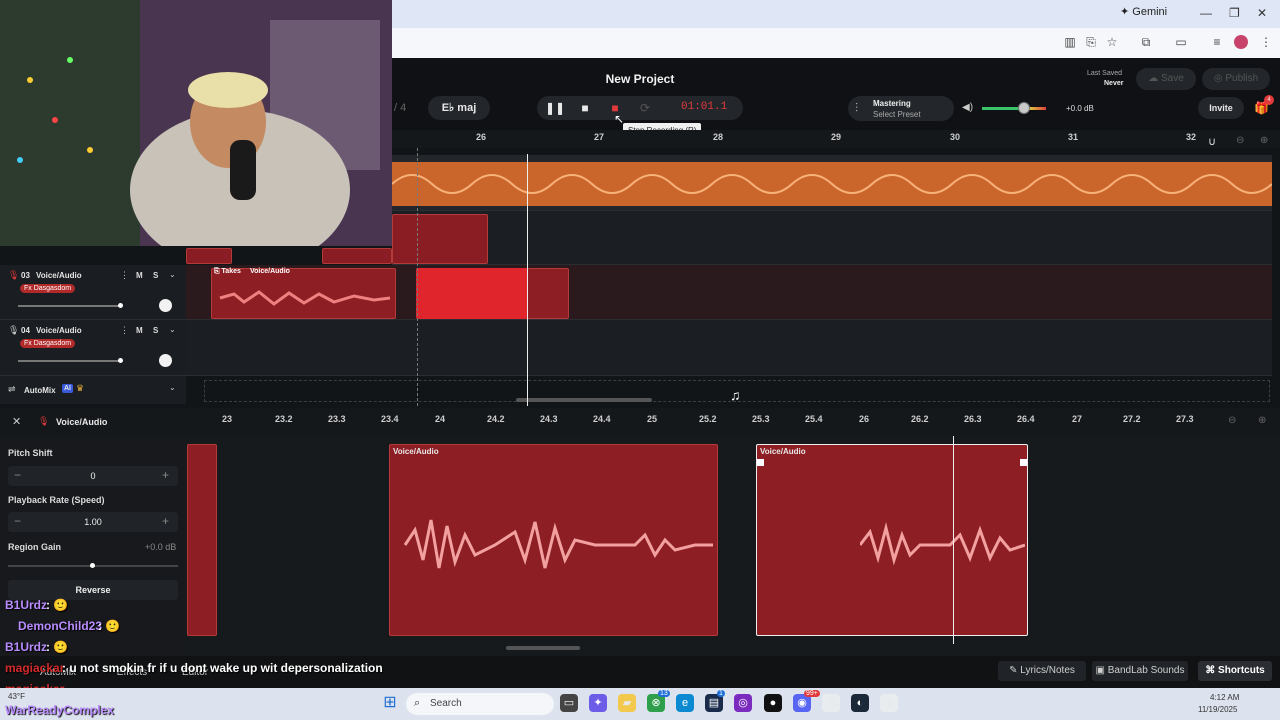  Describe the element at coordinates (1262, 13) in the screenshot. I see `close-window-button: ✕` at that location.